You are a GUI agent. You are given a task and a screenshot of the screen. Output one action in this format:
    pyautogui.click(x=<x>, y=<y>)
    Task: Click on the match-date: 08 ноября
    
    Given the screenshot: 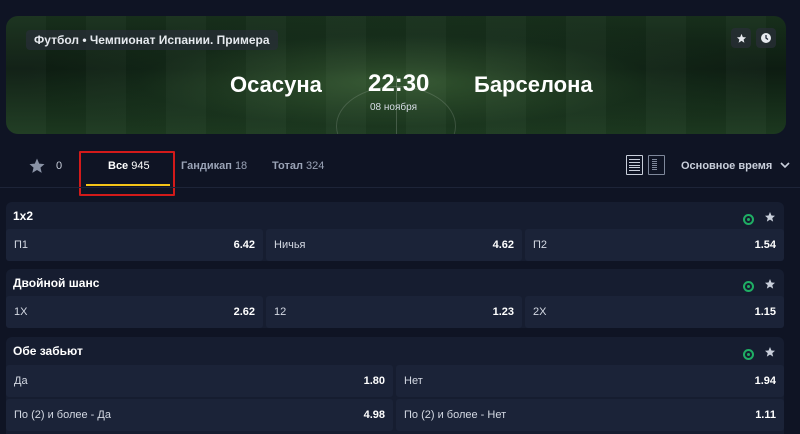 What is the action you would take?
    pyautogui.click(x=393, y=107)
    